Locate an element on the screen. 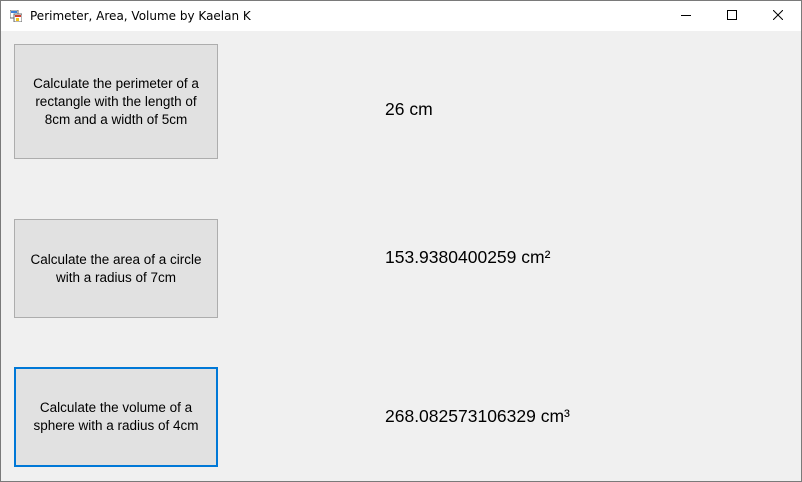  minimize-button is located at coordinates (686, 16).